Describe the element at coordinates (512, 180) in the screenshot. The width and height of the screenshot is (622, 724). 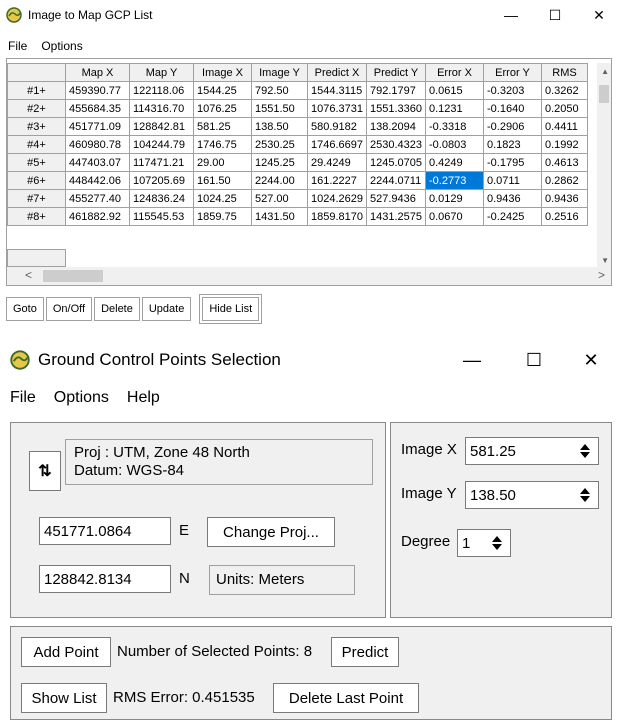
I see `table-cell: 0.0711` at that location.